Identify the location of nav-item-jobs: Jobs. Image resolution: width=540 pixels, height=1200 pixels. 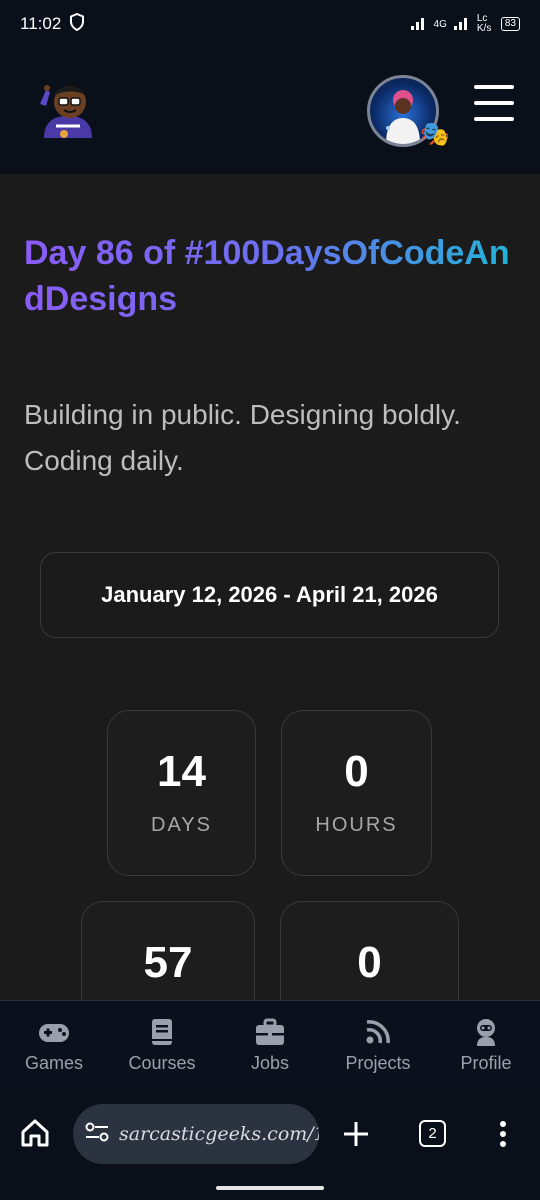
(270, 1046).